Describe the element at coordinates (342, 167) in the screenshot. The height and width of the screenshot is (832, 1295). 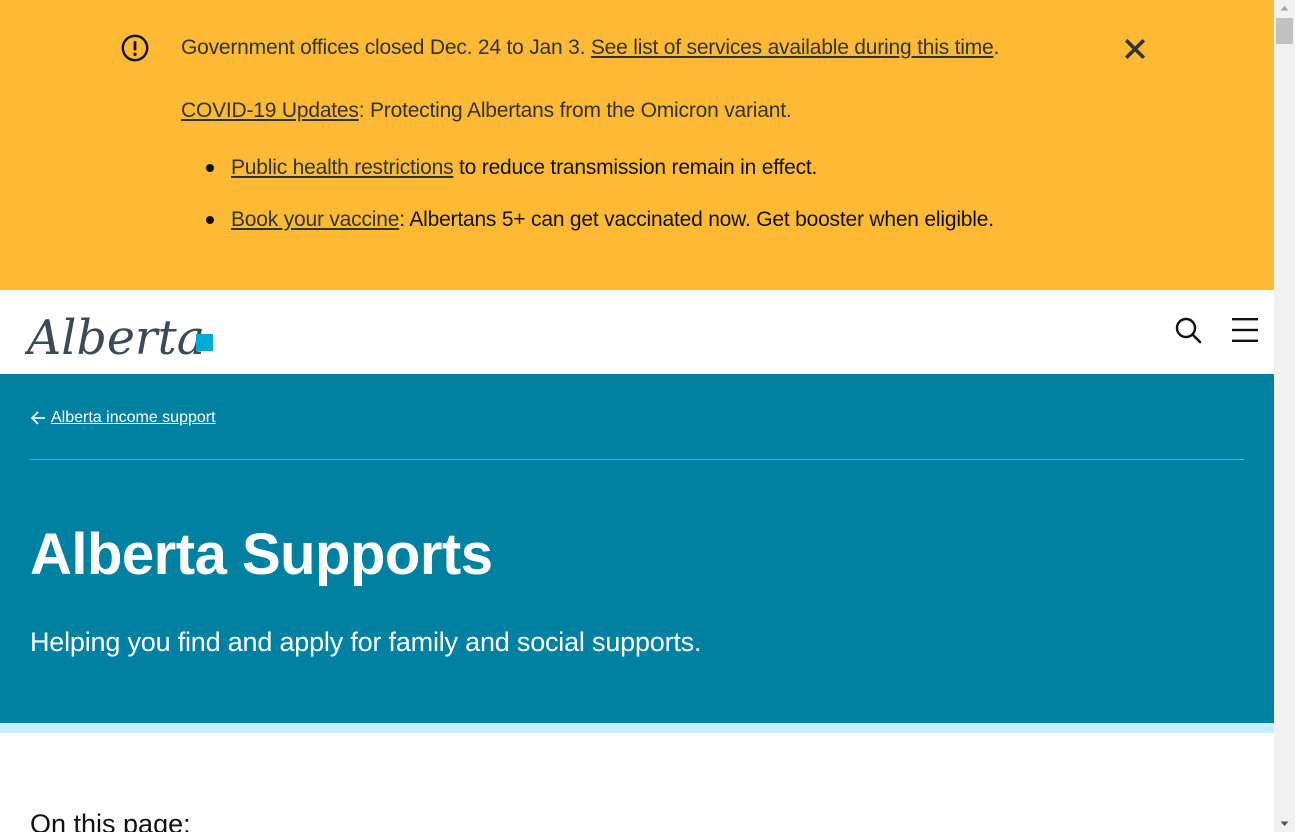
I see `public-health-restrictions-link: Public health restrictions` at that location.